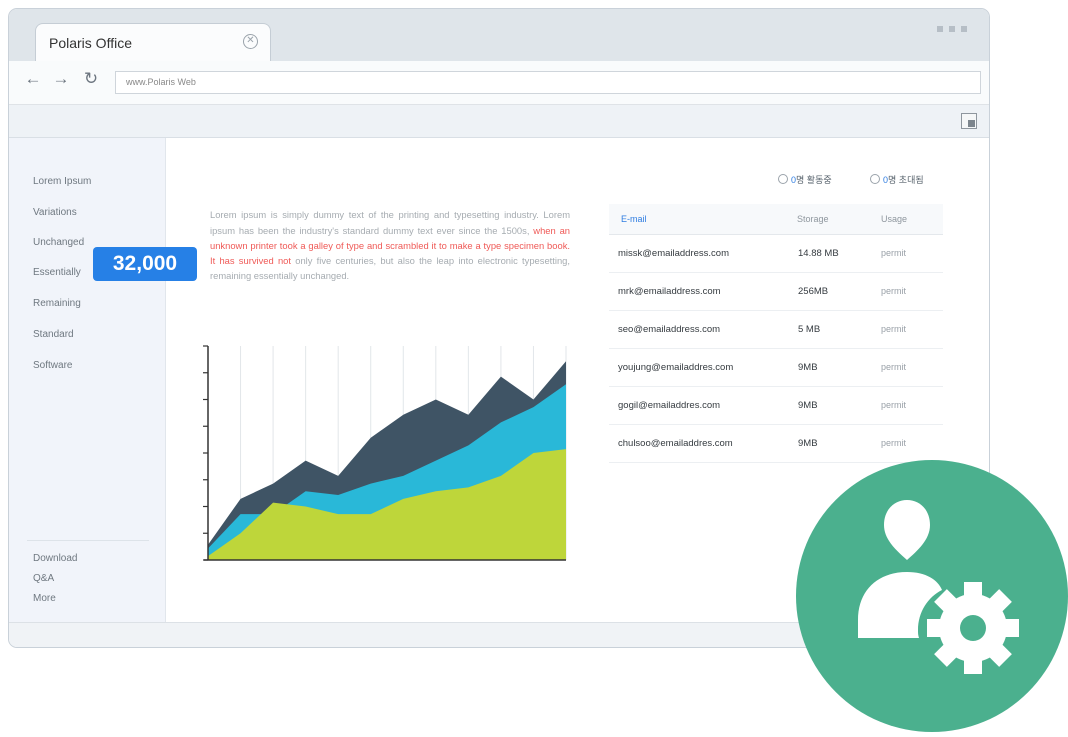  Describe the element at coordinates (776, 368) in the screenshot. I see `table-row: youjung@emailaddres.com 9MB permit` at that location.